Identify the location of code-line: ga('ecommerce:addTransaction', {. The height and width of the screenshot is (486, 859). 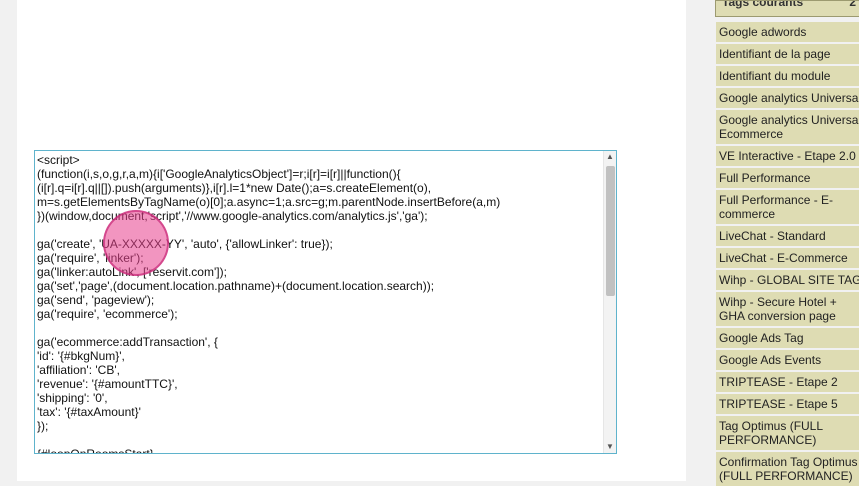
(127, 342).